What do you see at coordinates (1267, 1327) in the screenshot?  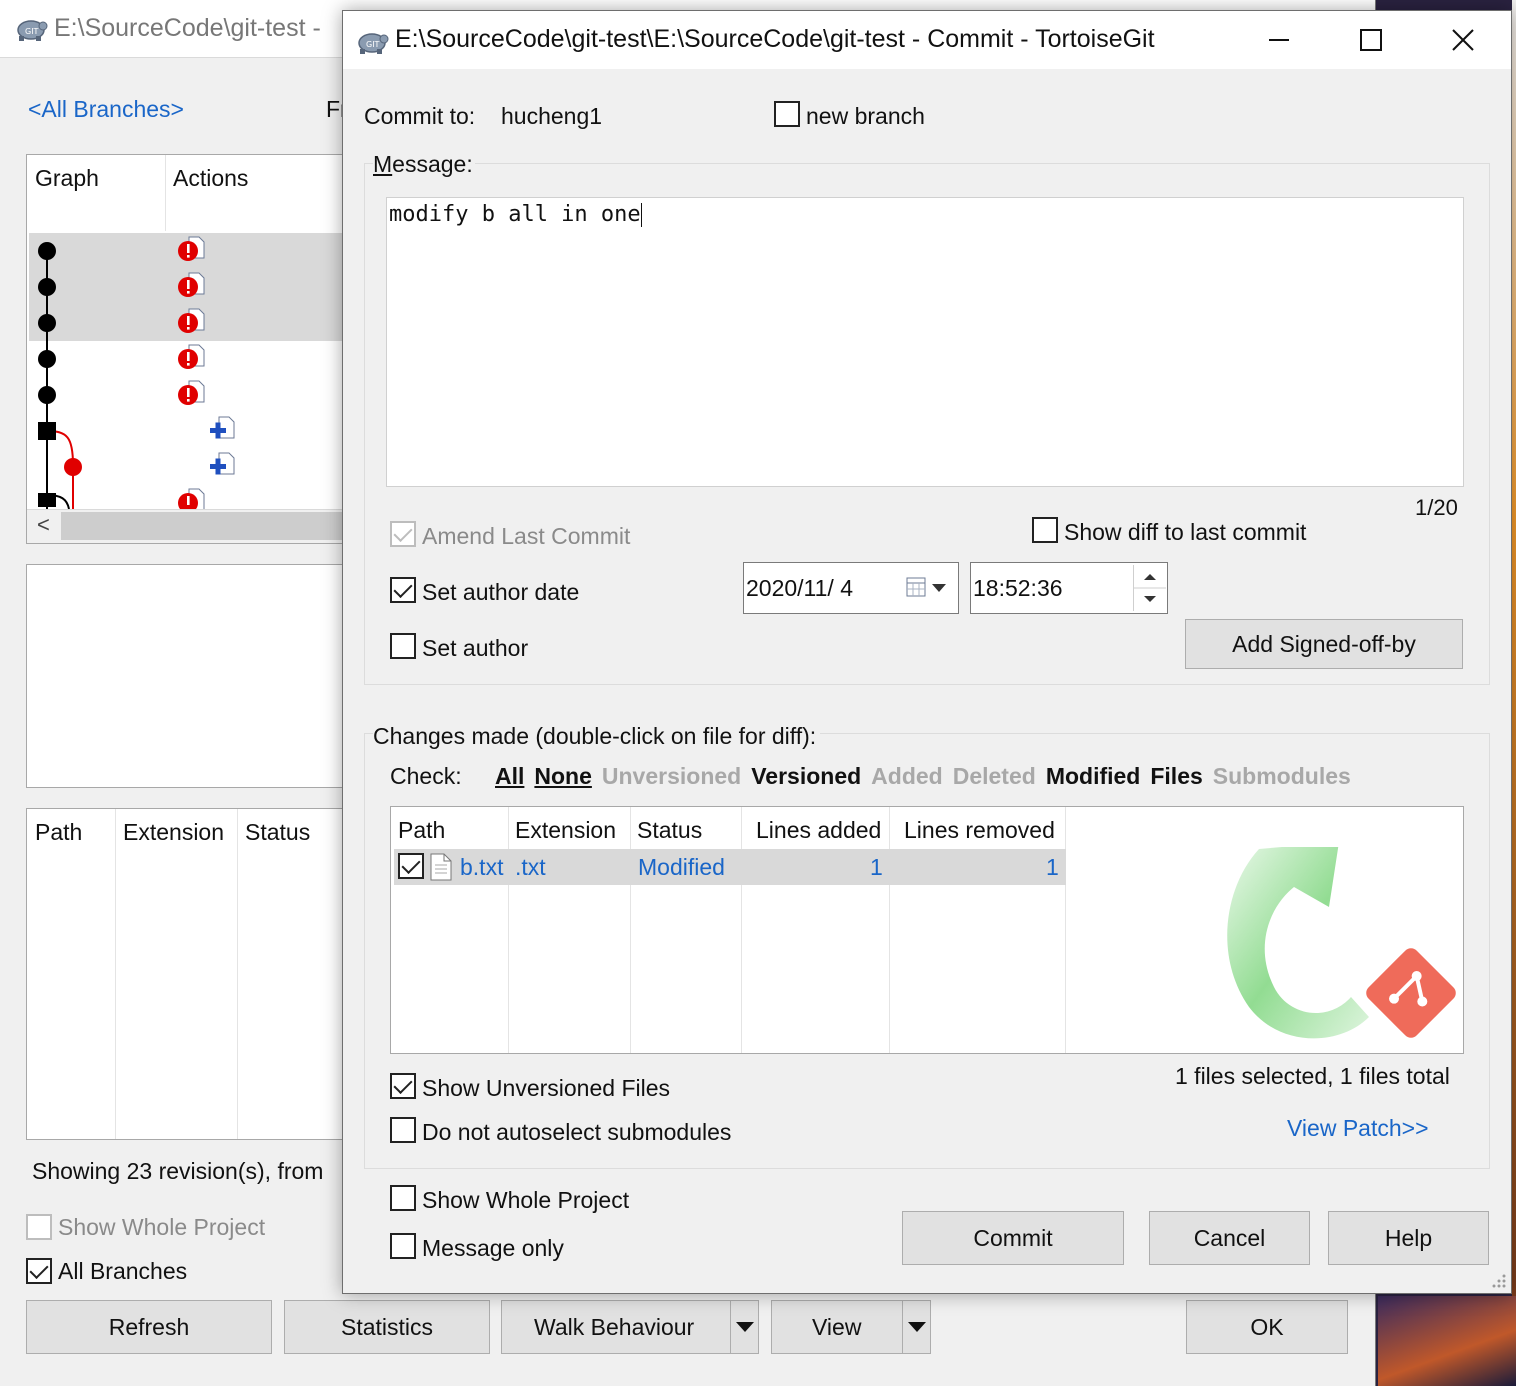 I see `ok-button: OK` at bounding box center [1267, 1327].